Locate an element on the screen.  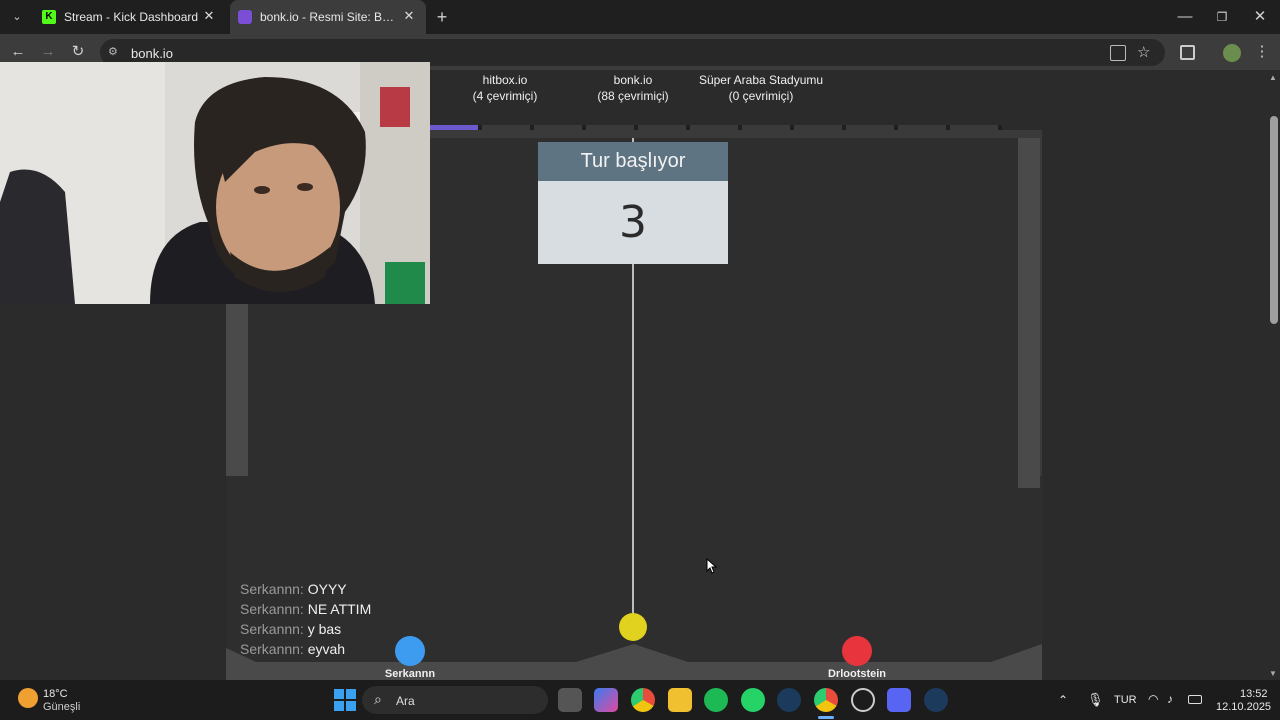
translate-icon is located at coordinates (1118, 53).